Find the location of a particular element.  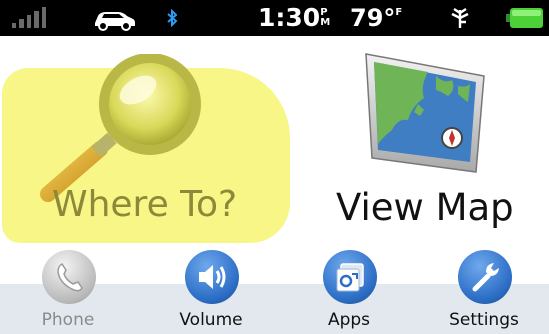

phone-label: Phone is located at coordinates (68, 320).